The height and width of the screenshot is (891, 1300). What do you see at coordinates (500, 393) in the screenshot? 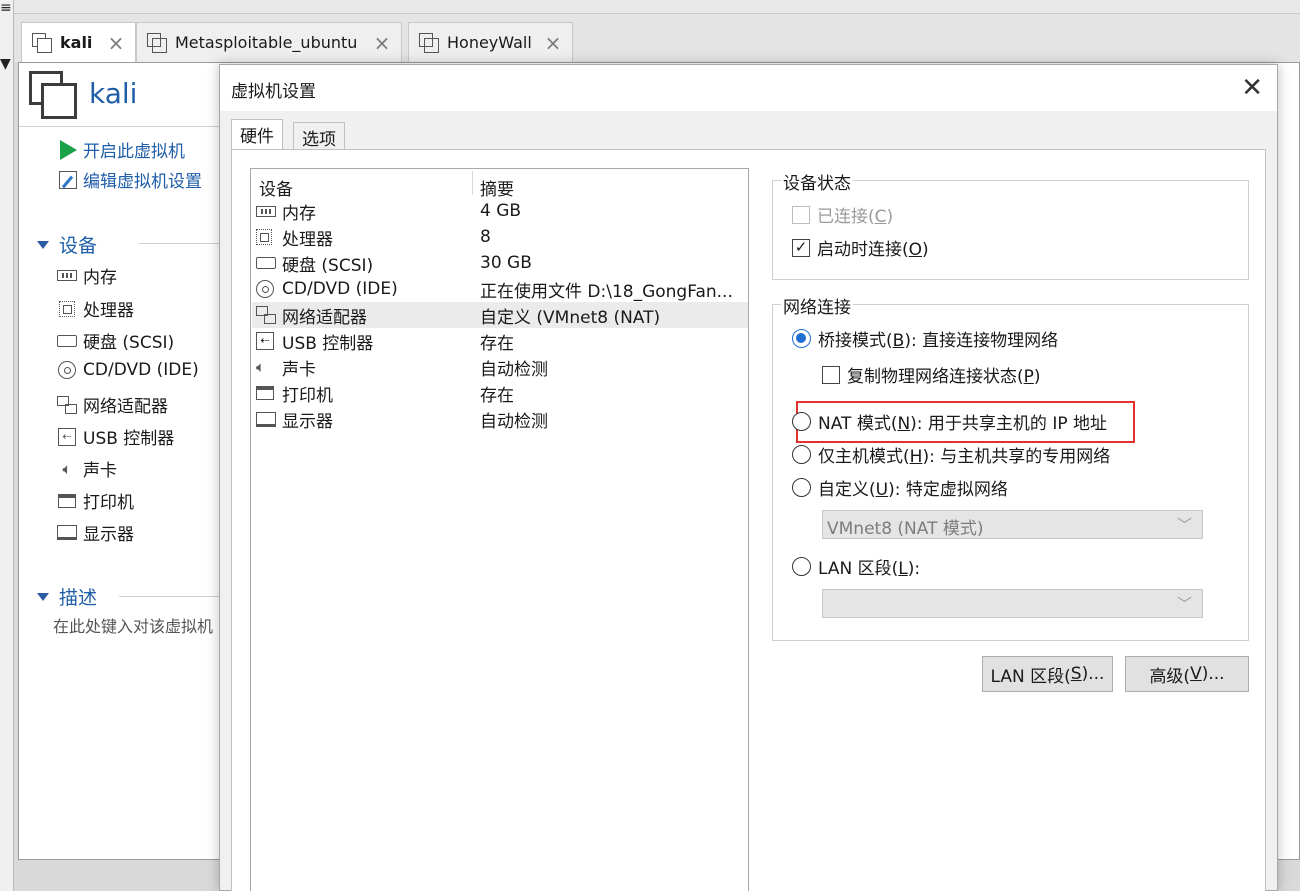
I see `device-row-printer: 打印机 存在` at bounding box center [500, 393].